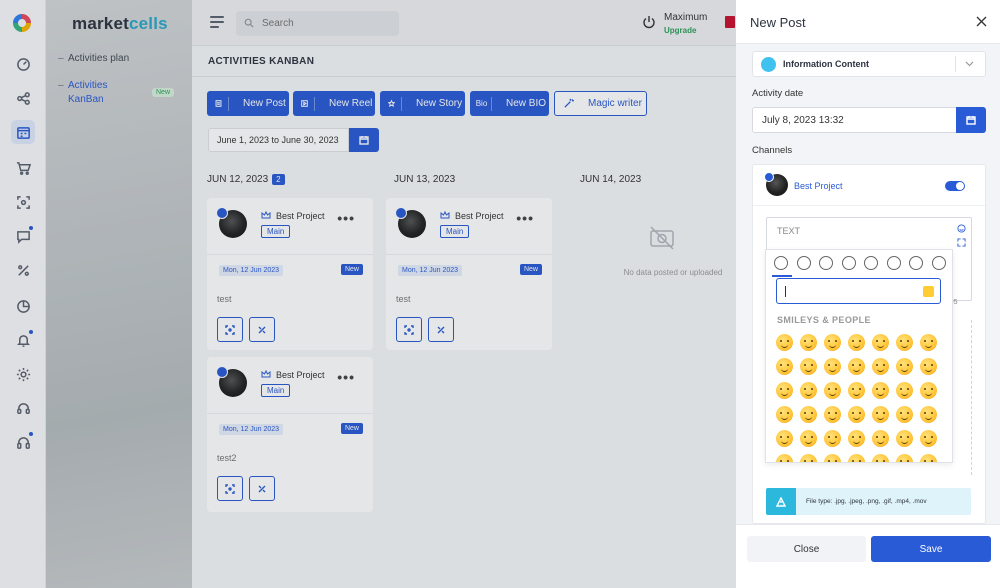 The width and height of the screenshot is (1000, 588). What do you see at coordinates (803, 263) in the screenshot?
I see `emoji-category-nature-icon` at bounding box center [803, 263].